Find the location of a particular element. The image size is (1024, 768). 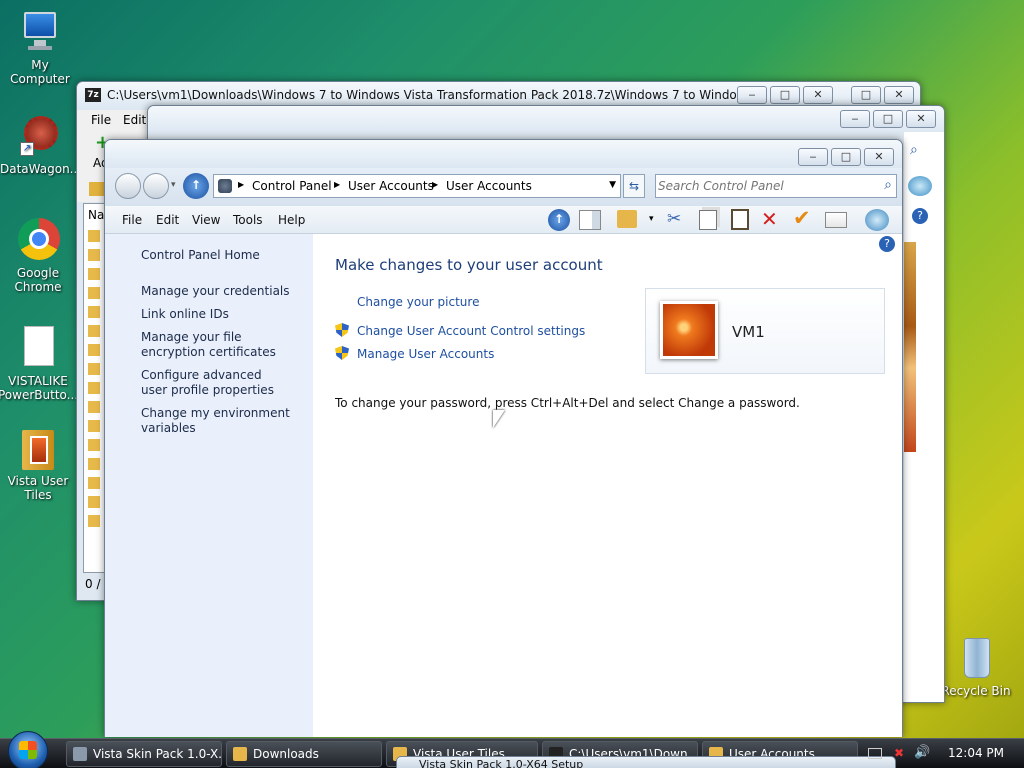

archive-icon: 7z is located at coordinates (93, 95).